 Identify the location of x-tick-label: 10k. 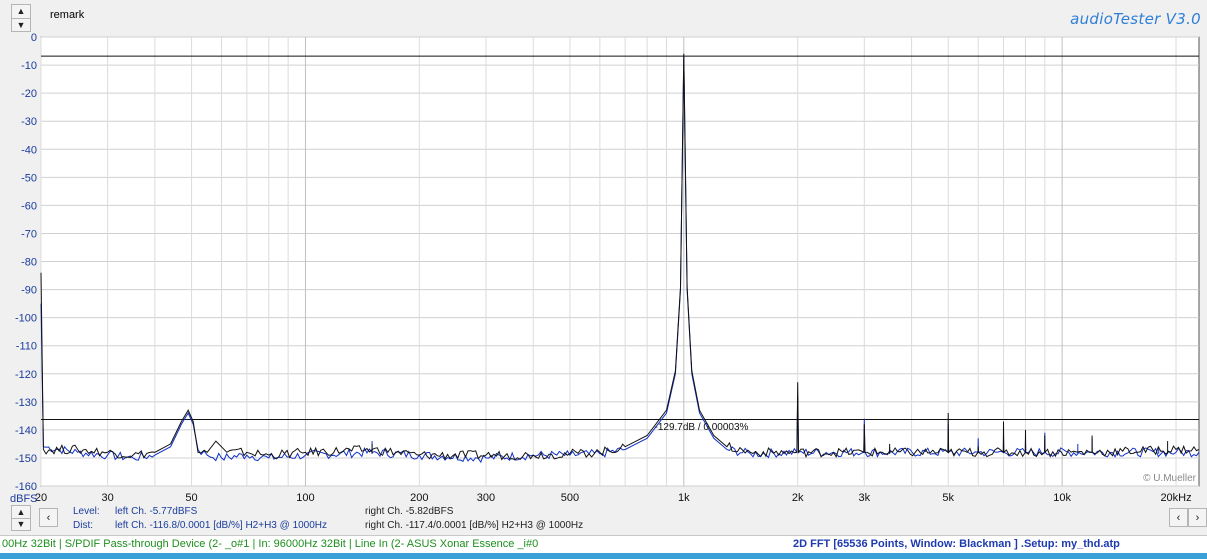
(1062, 498).